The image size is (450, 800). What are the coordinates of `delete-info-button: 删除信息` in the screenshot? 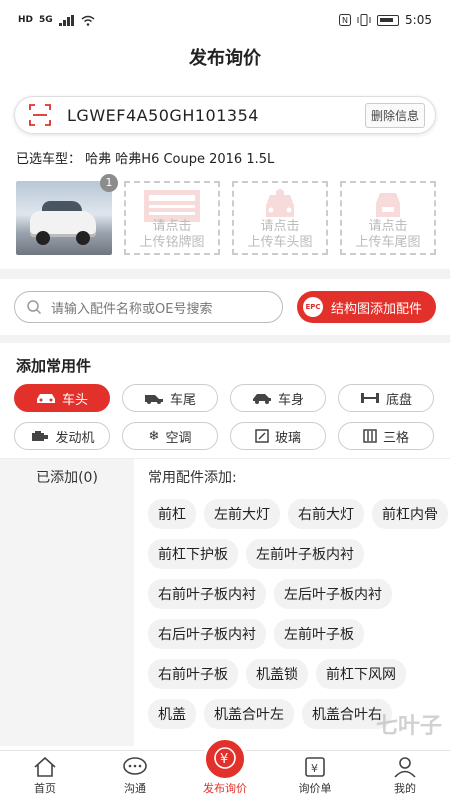 It's located at (394, 115).